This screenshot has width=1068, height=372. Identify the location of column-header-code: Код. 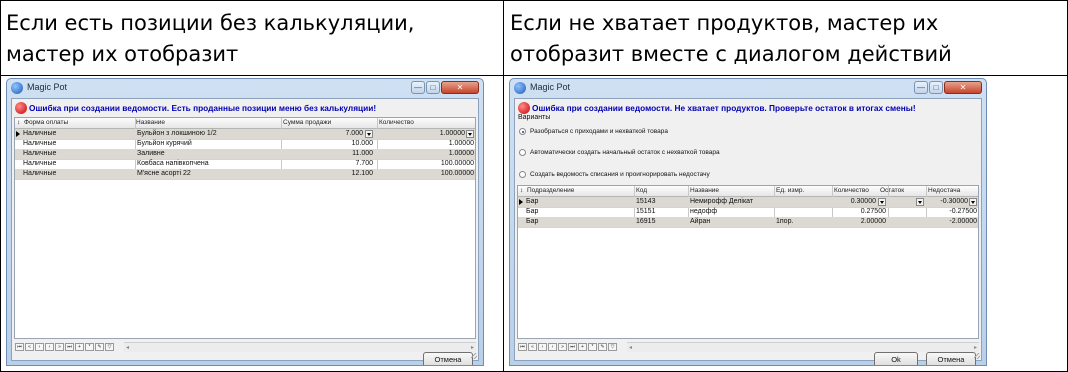
(661, 191).